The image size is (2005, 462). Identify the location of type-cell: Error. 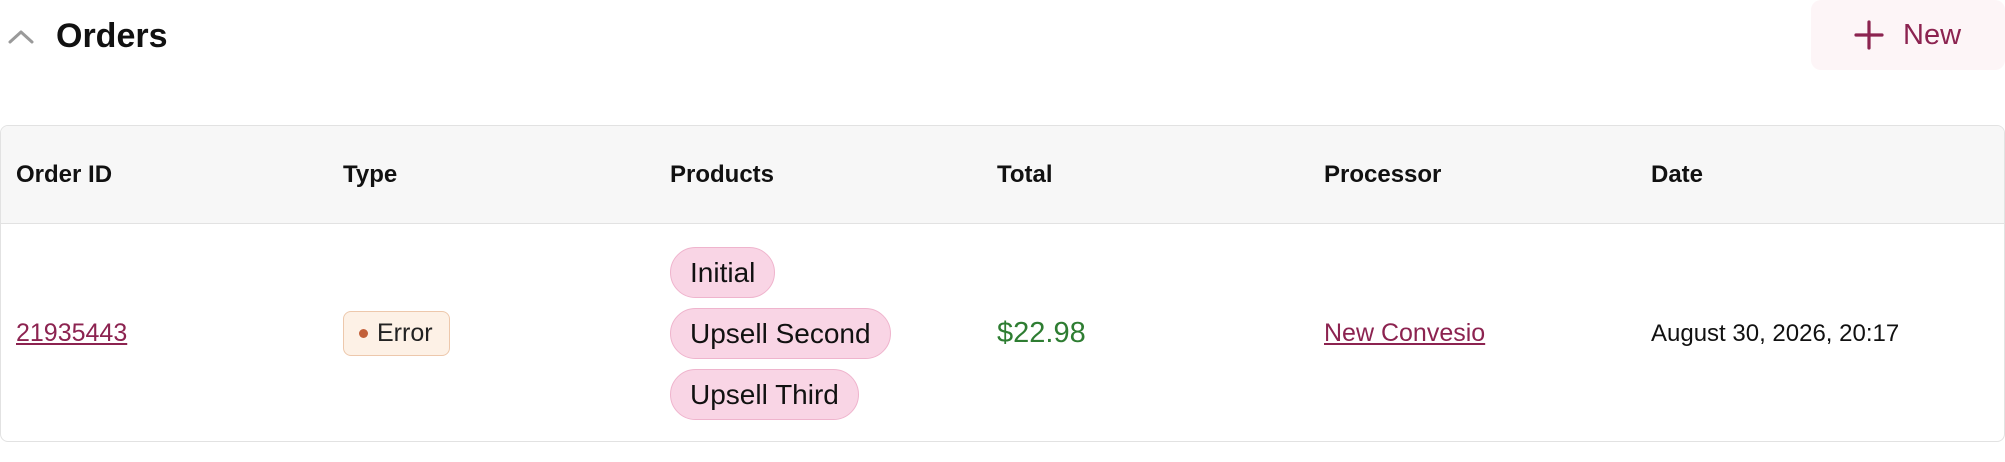
(396, 332).